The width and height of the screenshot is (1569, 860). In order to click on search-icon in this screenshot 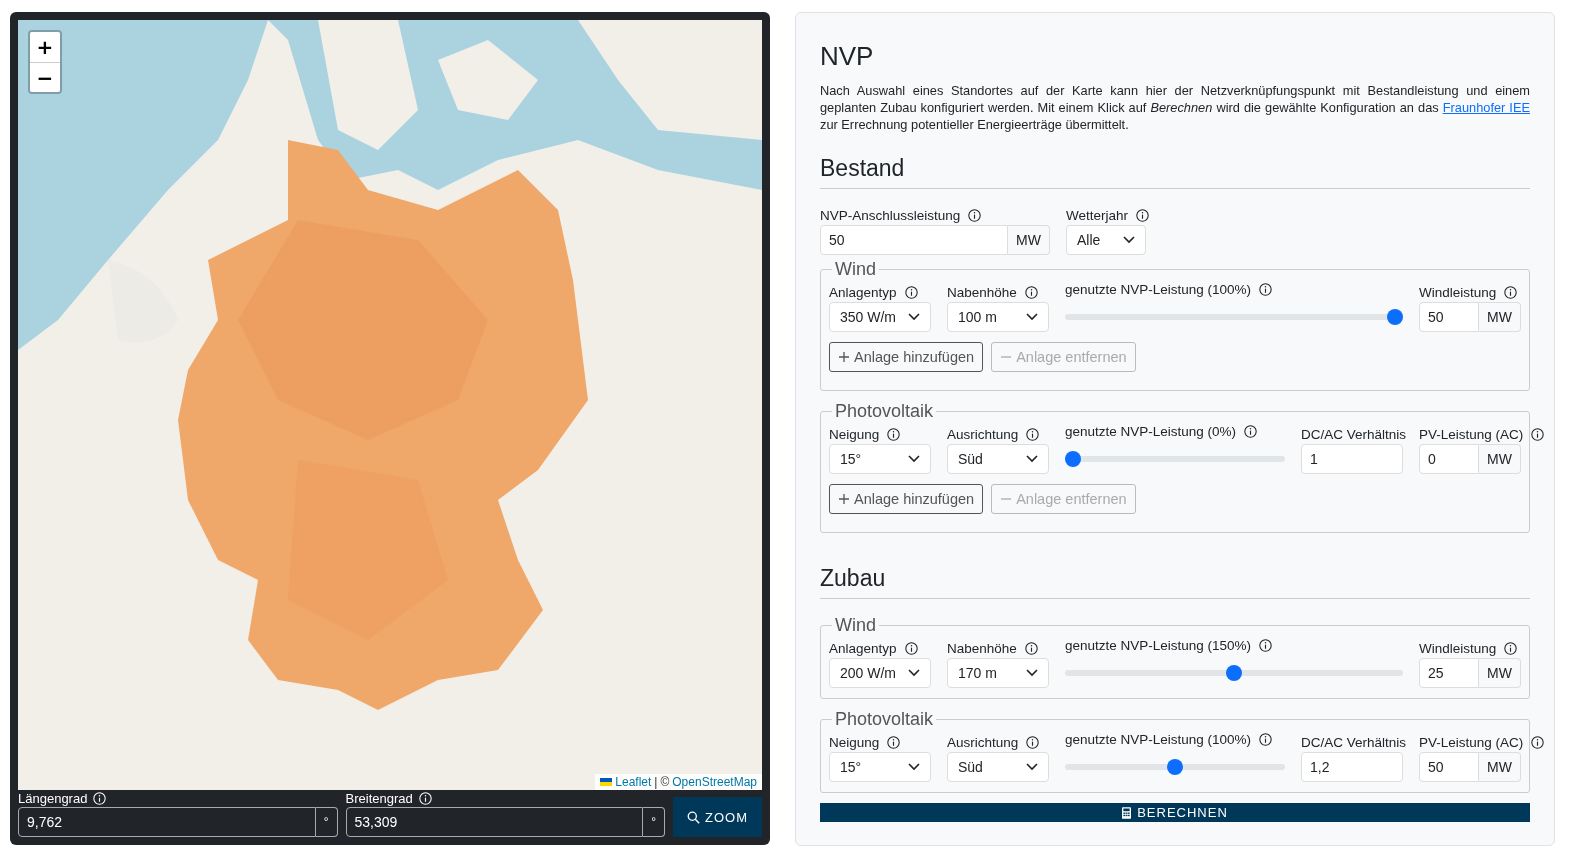, I will do `click(694, 817)`.